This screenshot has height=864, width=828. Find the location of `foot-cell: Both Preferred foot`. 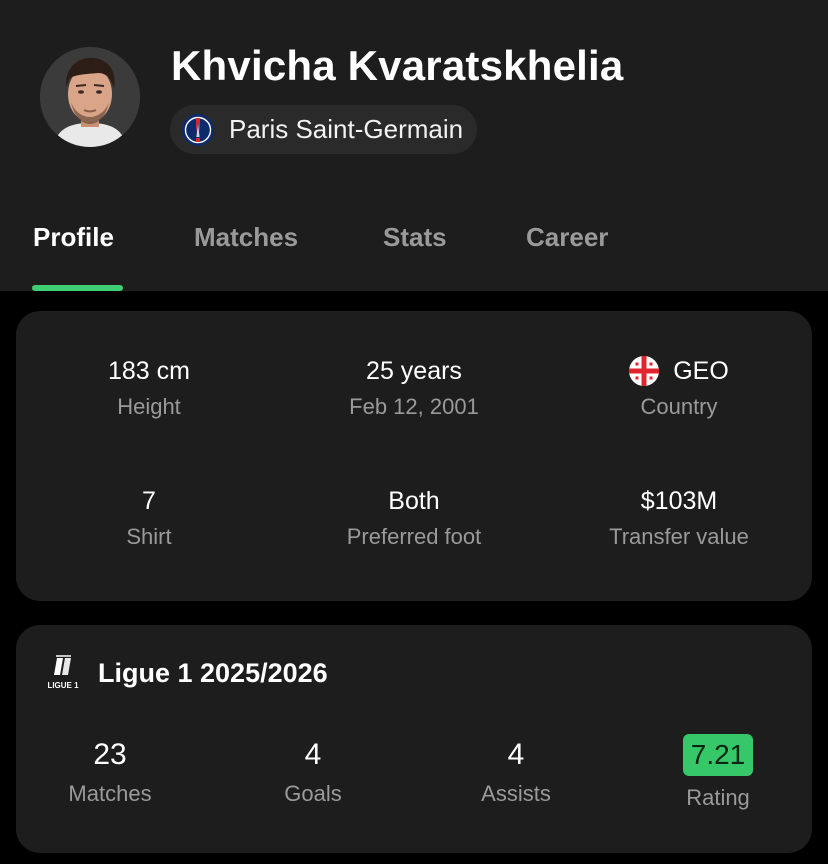

foot-cell: Both Preferred foot is located at coordinates (414, 517).